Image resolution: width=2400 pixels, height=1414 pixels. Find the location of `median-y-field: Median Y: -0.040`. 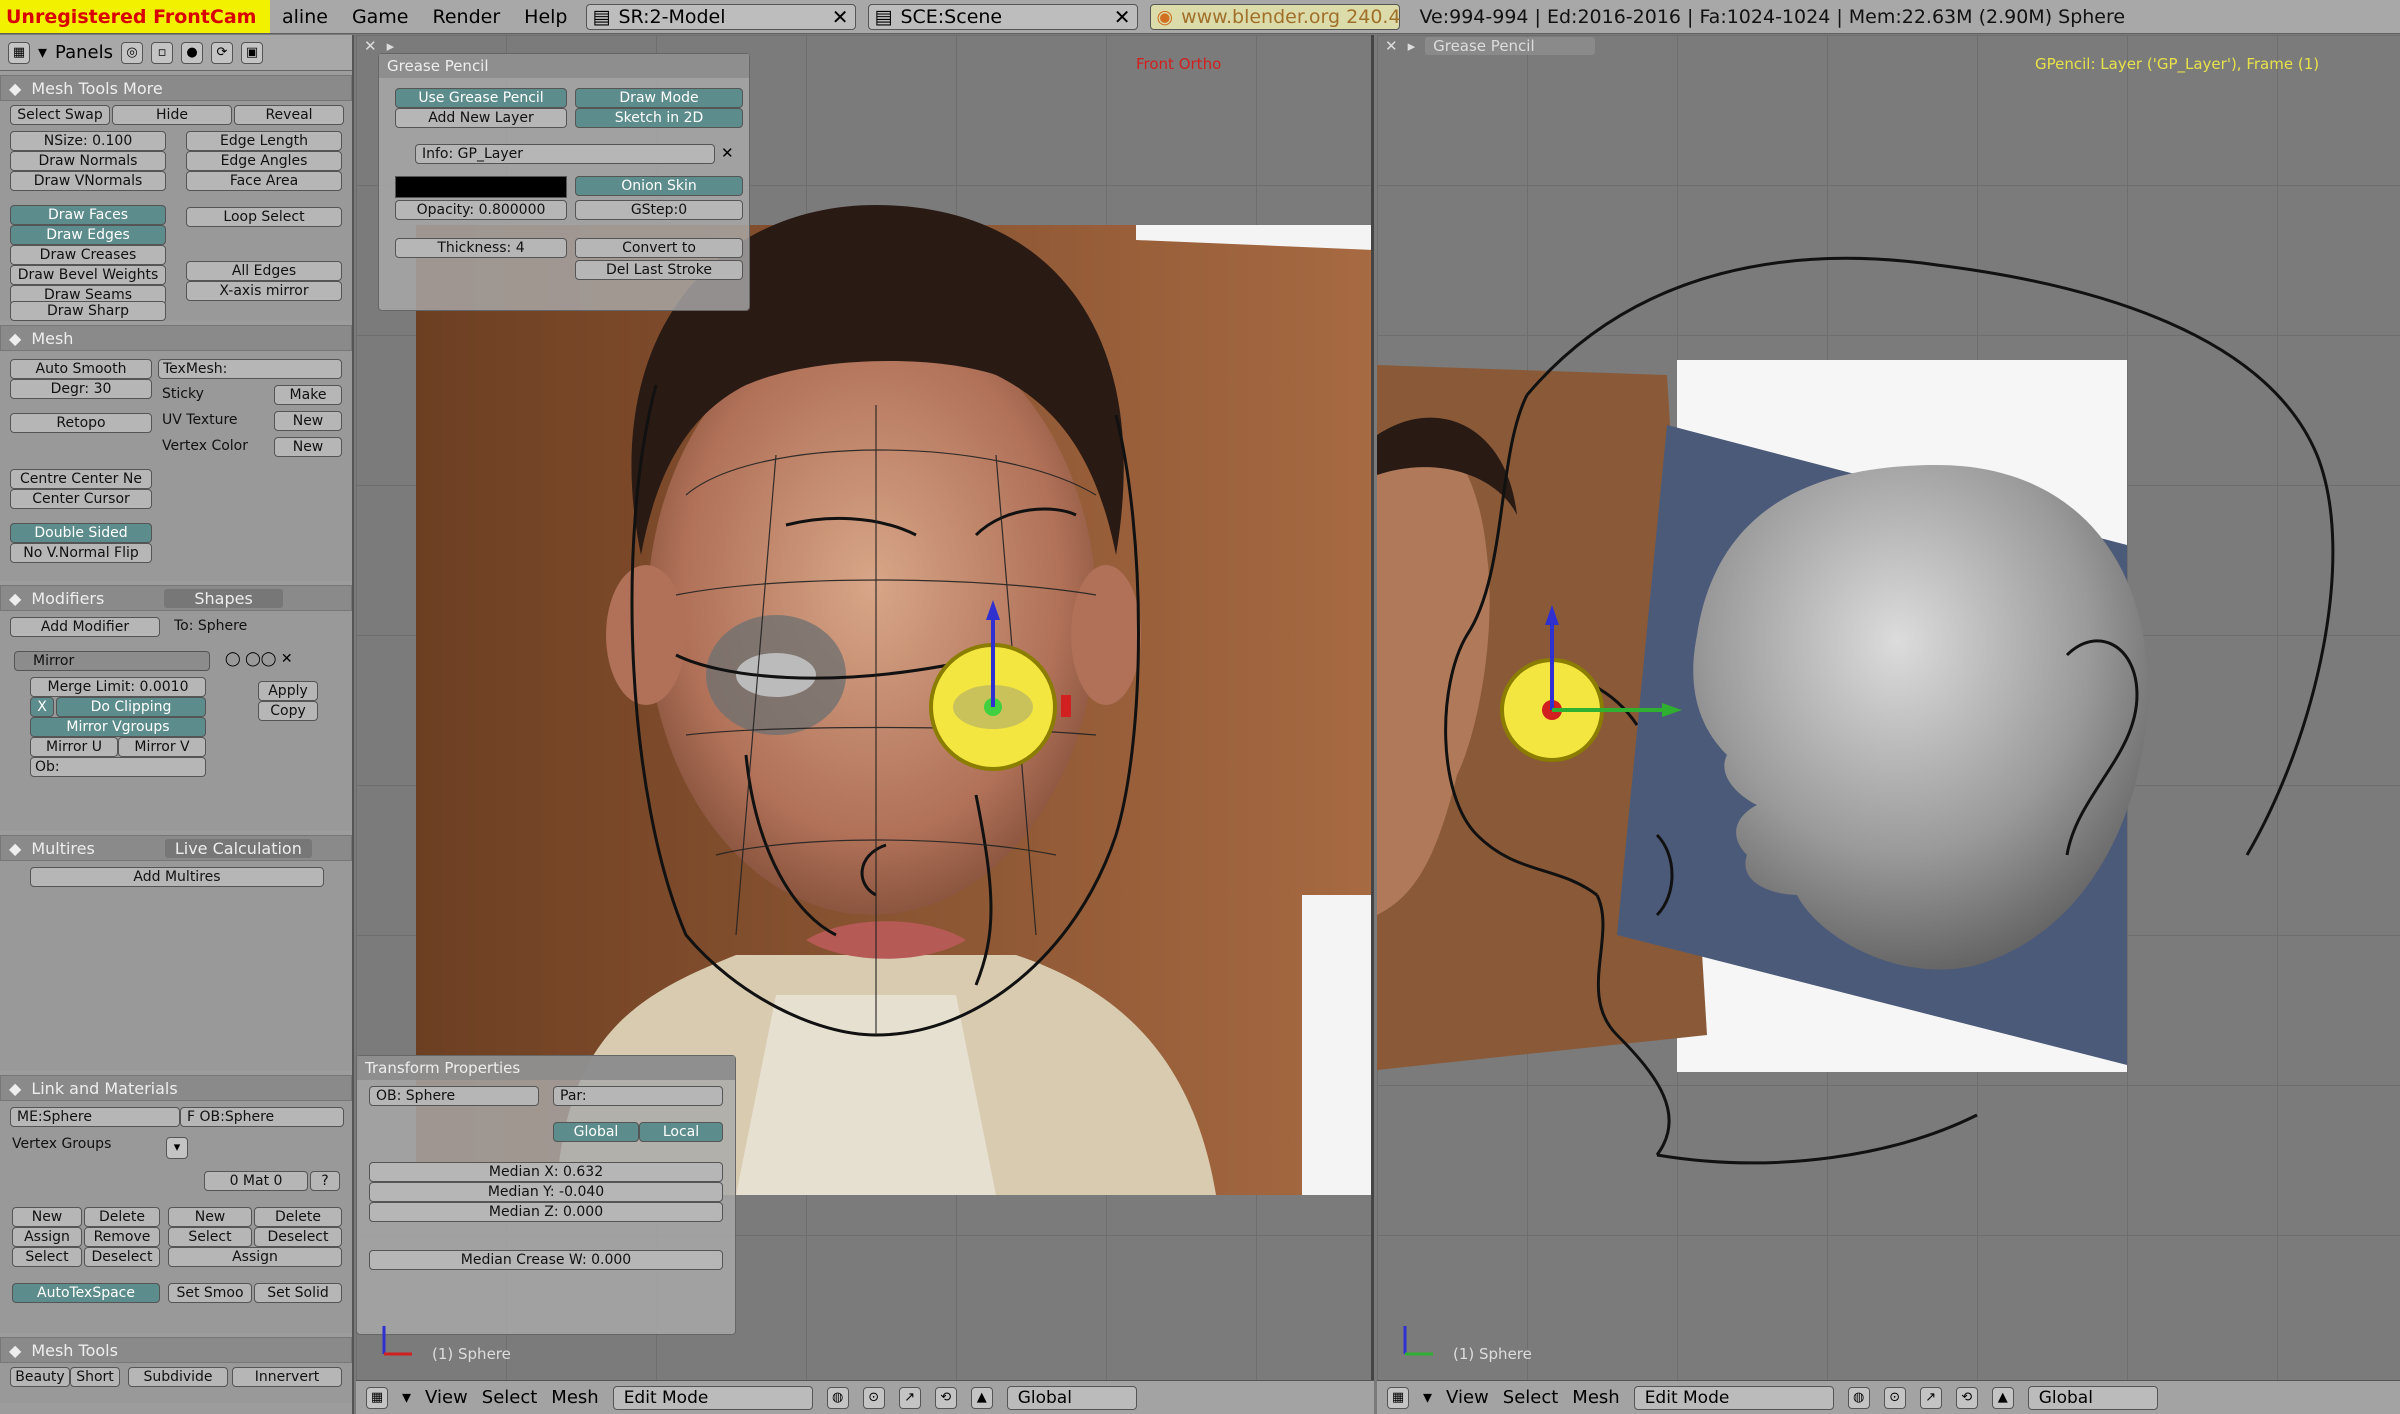

median-y-field: Median Y: -0.040 is located at coordinates (546, 1192).